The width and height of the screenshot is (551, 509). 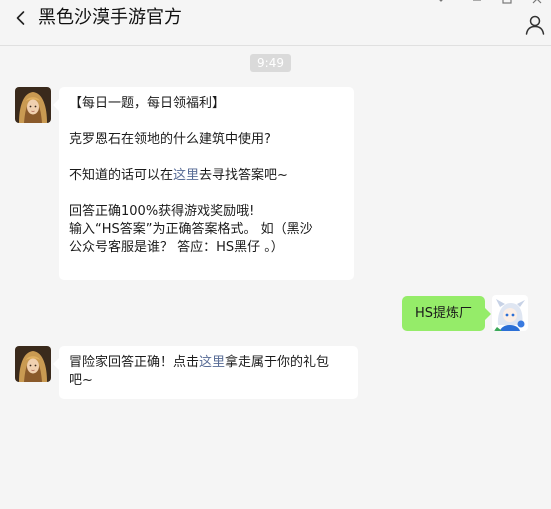 What do you see at coordinates (537, 2) in the screenshot?
I see `close-icon` at bounding box center [537, 2].